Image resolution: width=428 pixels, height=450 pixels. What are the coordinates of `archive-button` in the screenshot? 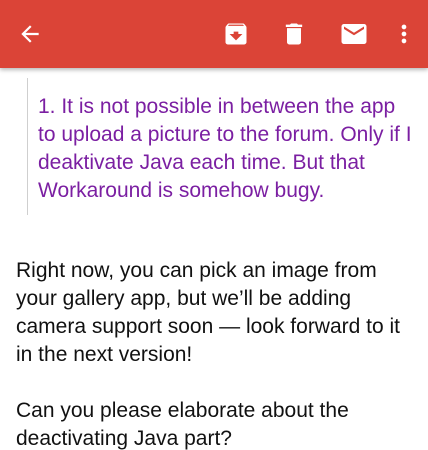 It's located at (236, 34).